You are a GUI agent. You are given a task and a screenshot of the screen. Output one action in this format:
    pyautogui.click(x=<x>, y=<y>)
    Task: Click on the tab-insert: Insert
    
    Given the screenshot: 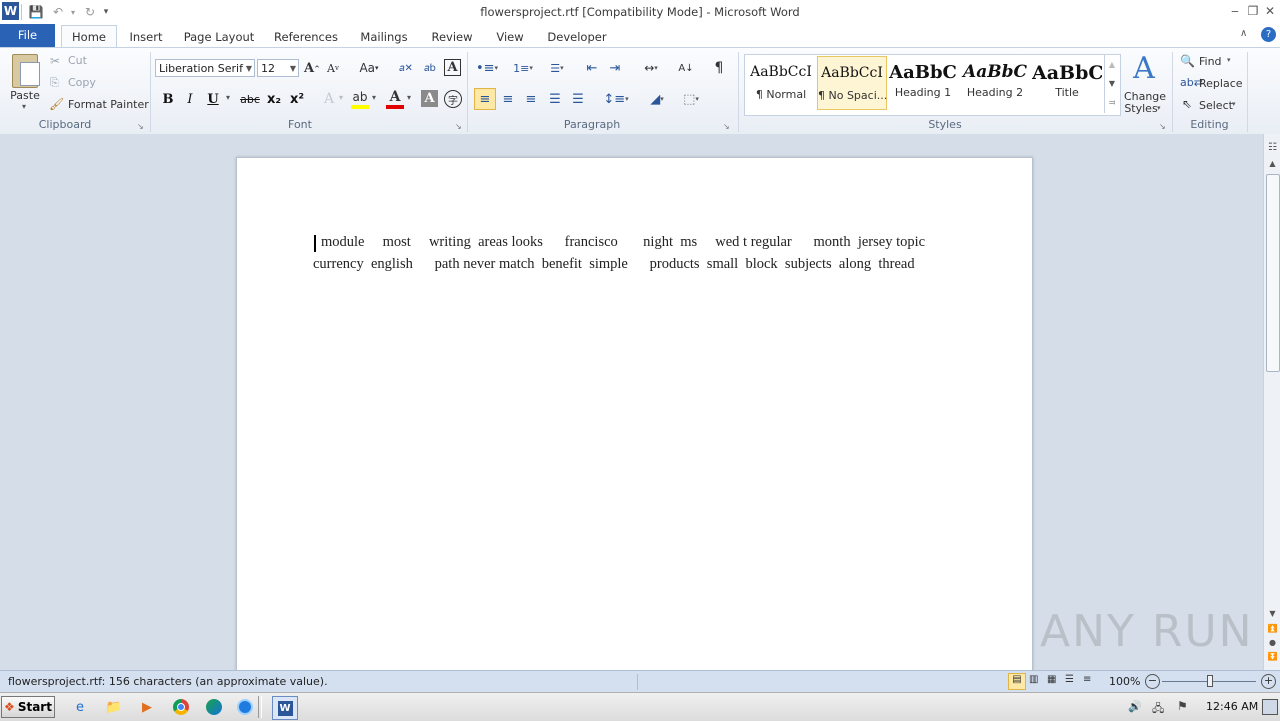 What is the action you would take?
    pyautogui.click(x=146, y=37)
    